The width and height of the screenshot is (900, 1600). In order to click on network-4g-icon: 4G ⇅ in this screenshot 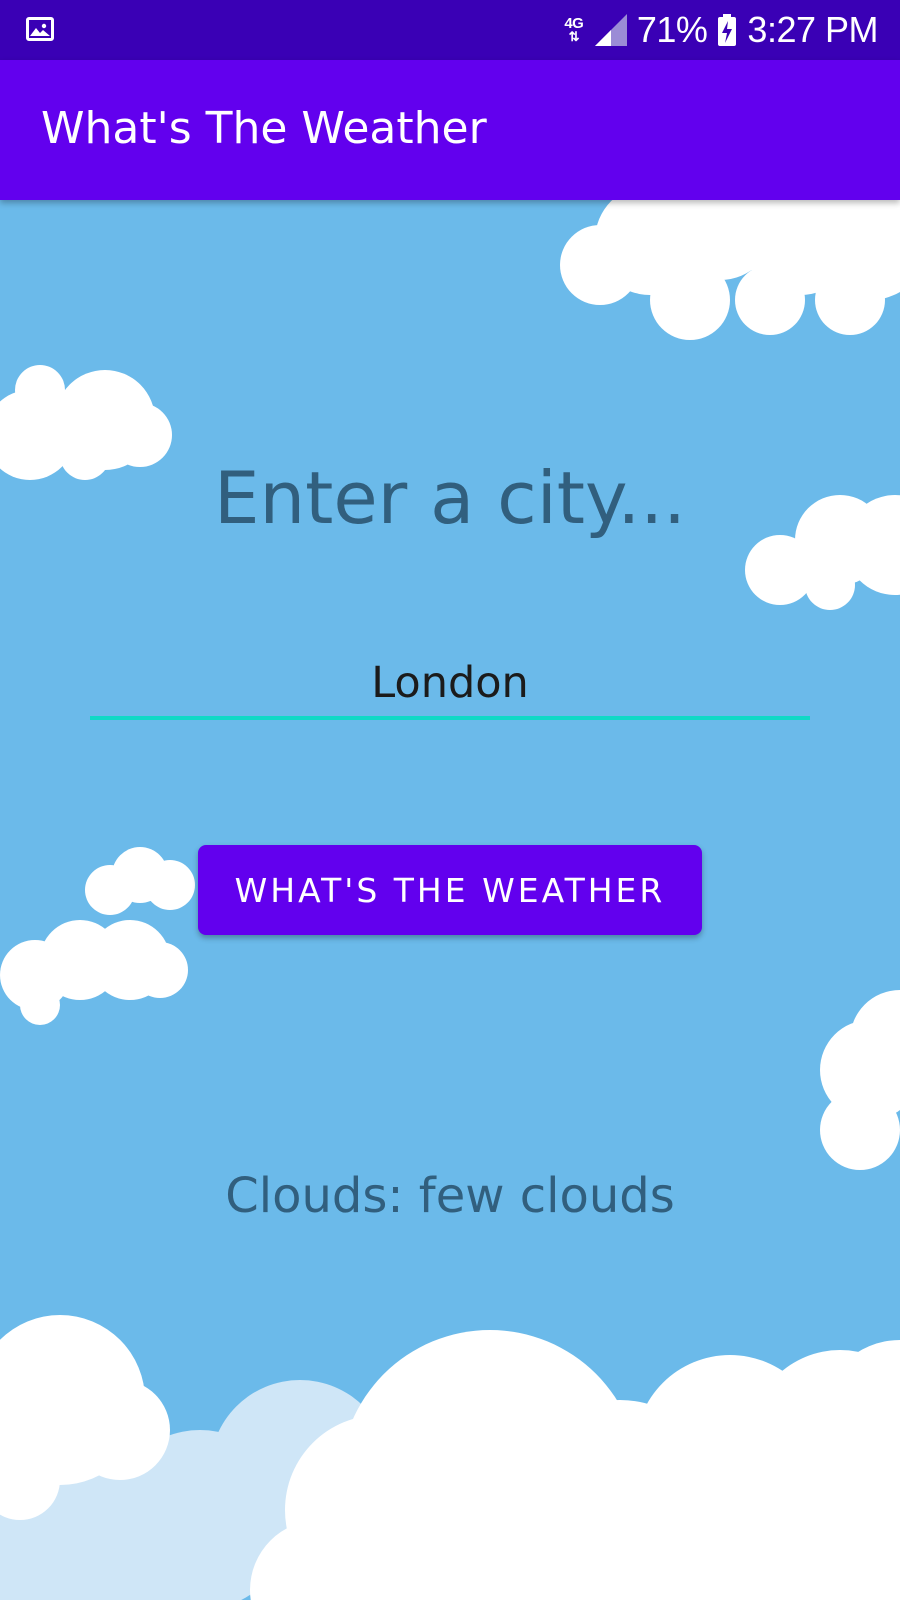, I will do `click(574, 29)`.